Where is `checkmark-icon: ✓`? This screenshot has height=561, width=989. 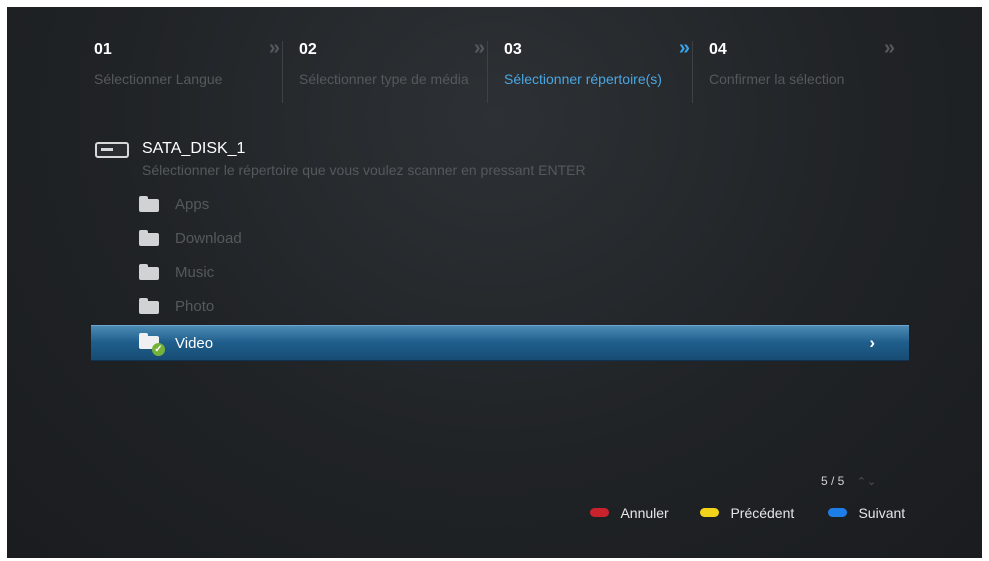
checkmark-icon: ✓ is located at coordinates (158, 349).